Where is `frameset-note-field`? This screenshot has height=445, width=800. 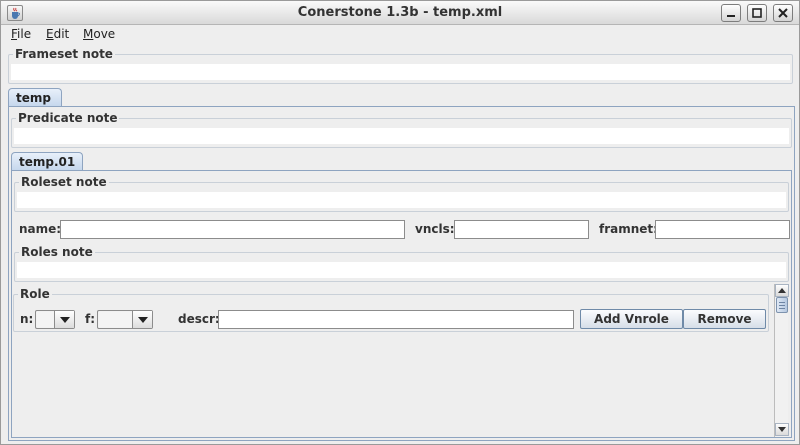
frameset-note-field is located at coordinates (400, 72).